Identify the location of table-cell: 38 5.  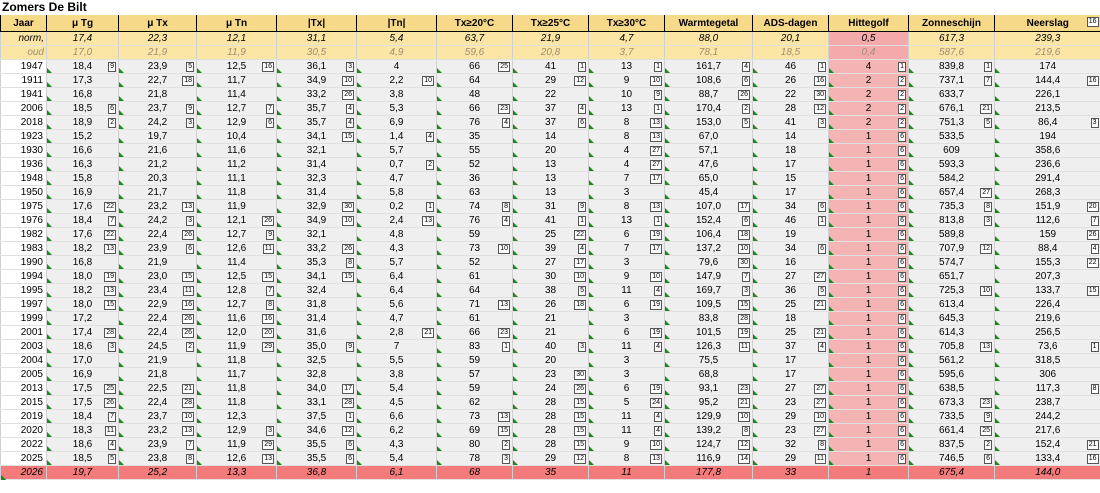
(550, 290).